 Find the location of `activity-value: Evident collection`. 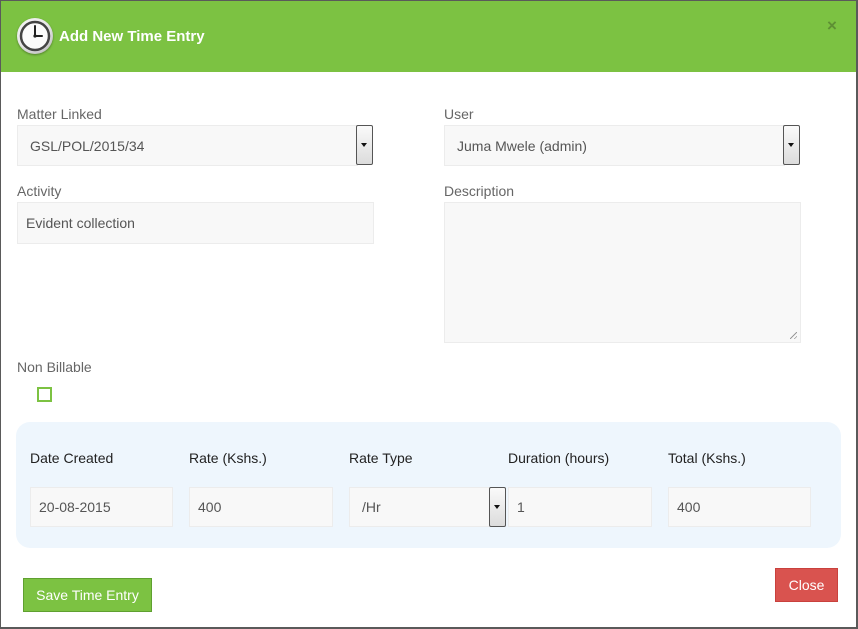

activity-value: Evident collection is located at coordinates (80, 223).